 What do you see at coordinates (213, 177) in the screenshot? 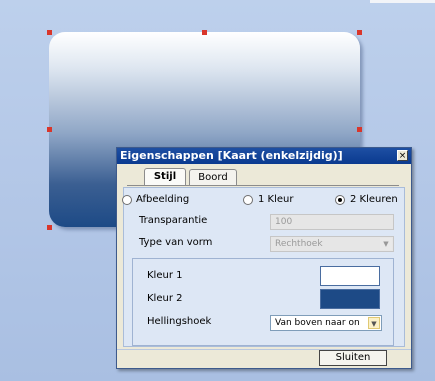
I see `tab-boord: Boord` at bounding box center [213, 177].